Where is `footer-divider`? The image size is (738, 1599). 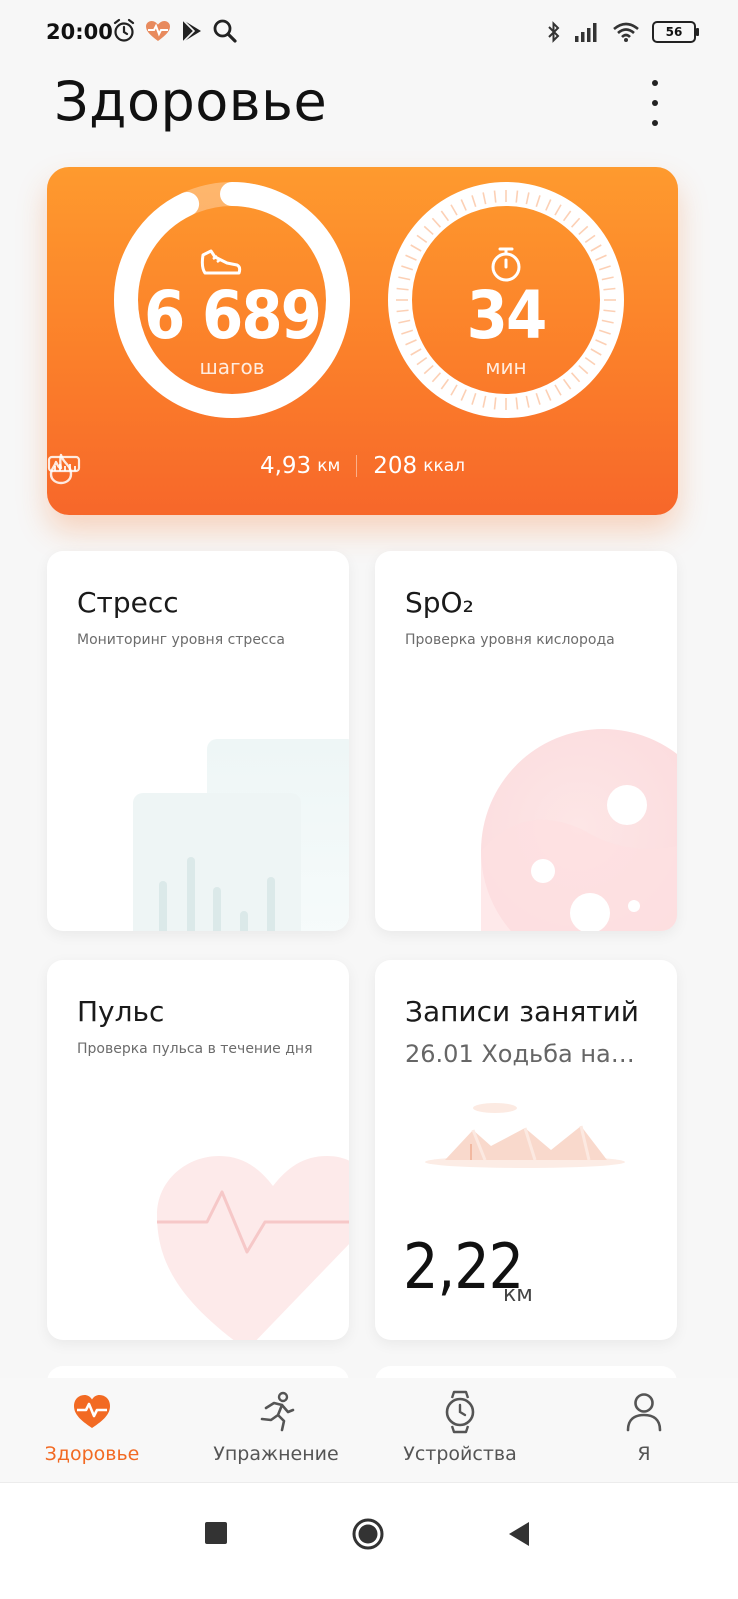 footer-divider is located at coordinates (357, 466).